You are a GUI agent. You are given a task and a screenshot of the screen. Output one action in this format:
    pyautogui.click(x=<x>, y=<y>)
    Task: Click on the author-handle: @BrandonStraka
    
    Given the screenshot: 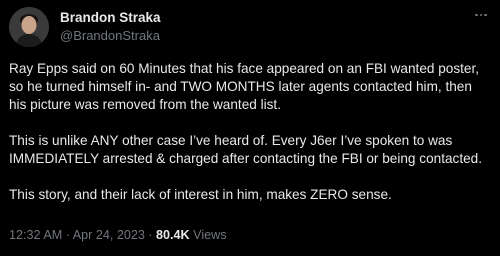 What is the action you would take?
    pyautogui.click(x=110, y=36)
    